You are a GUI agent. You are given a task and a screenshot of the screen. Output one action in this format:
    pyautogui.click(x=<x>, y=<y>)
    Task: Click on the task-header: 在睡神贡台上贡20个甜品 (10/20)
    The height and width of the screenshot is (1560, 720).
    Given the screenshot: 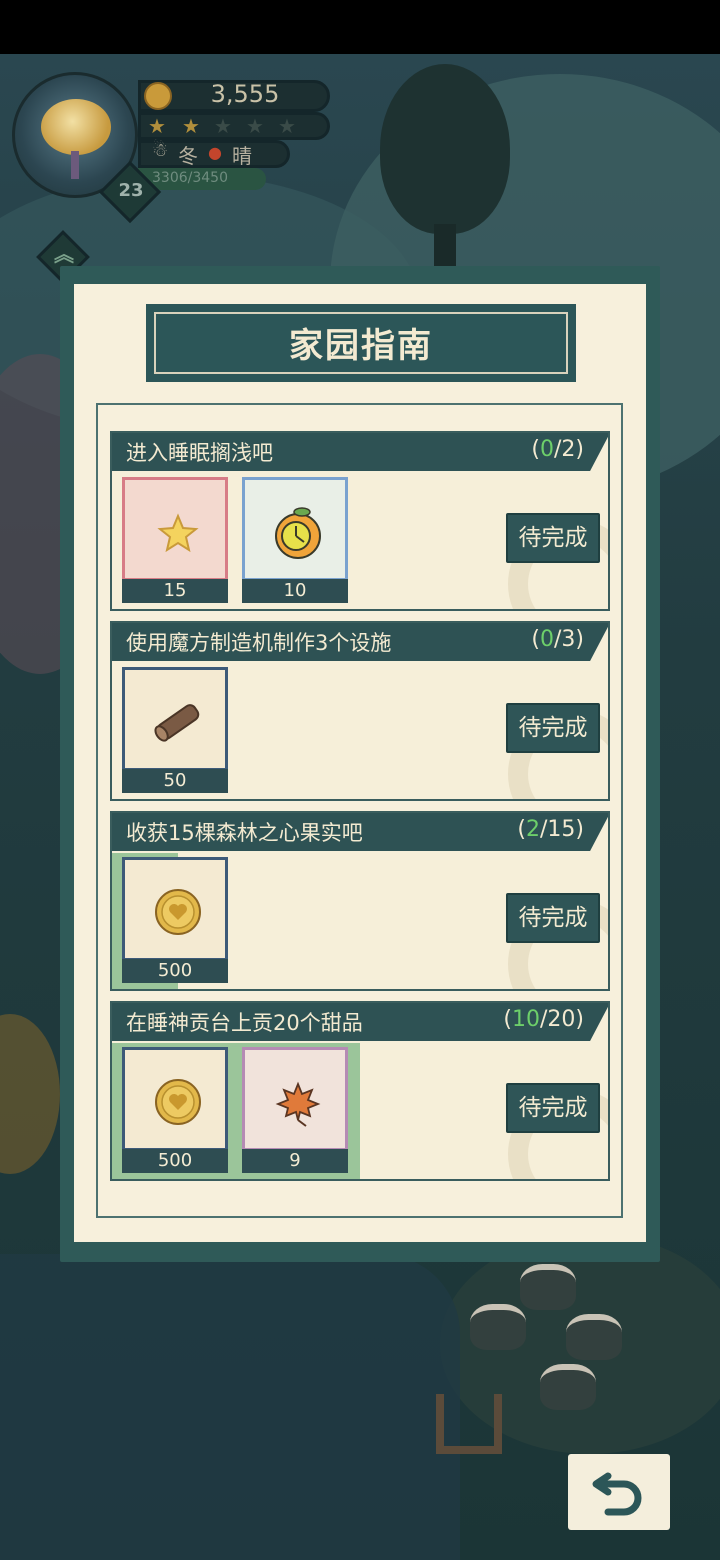 What is the action you would take?
    pyautogui.click(x=360, y=1022)
    